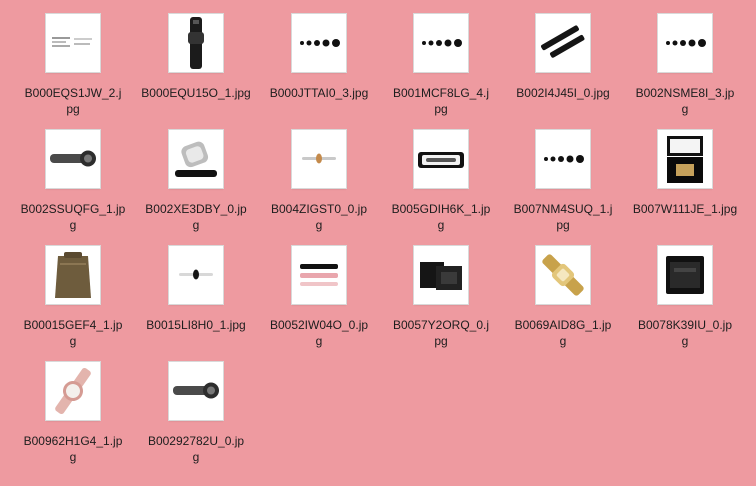 The height and width of the screenshot is (486, 756). I want to click on file-item: B000EQS1JW_2.j pg, so click(73, 69).